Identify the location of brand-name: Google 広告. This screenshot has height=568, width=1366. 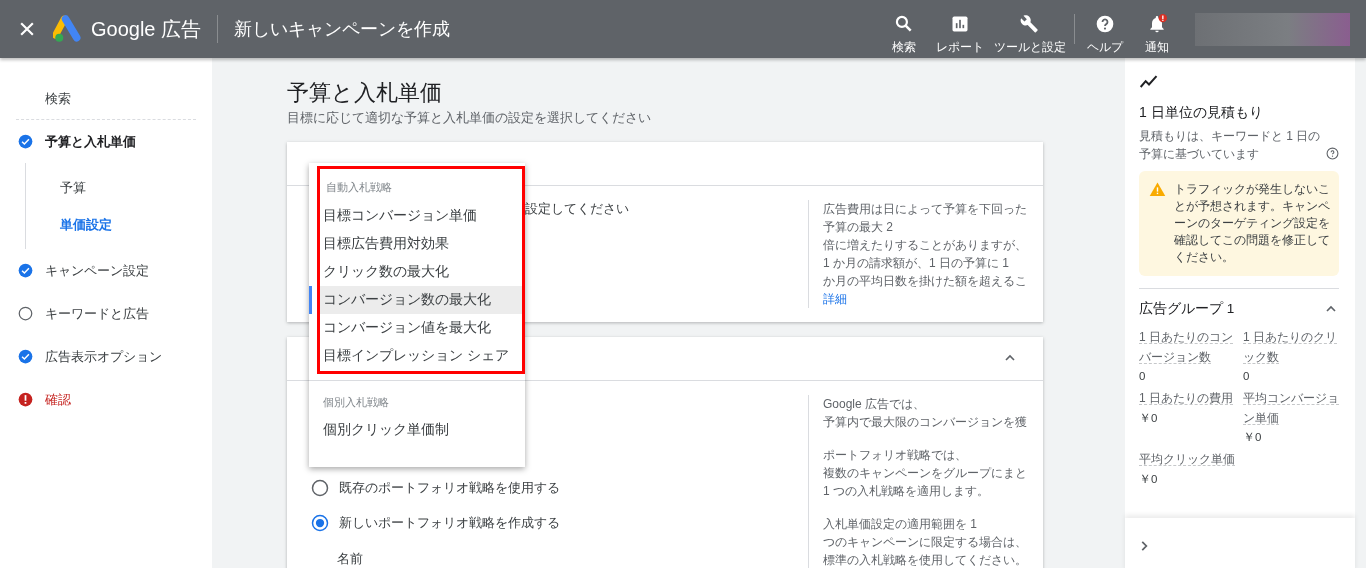
(146, 29).